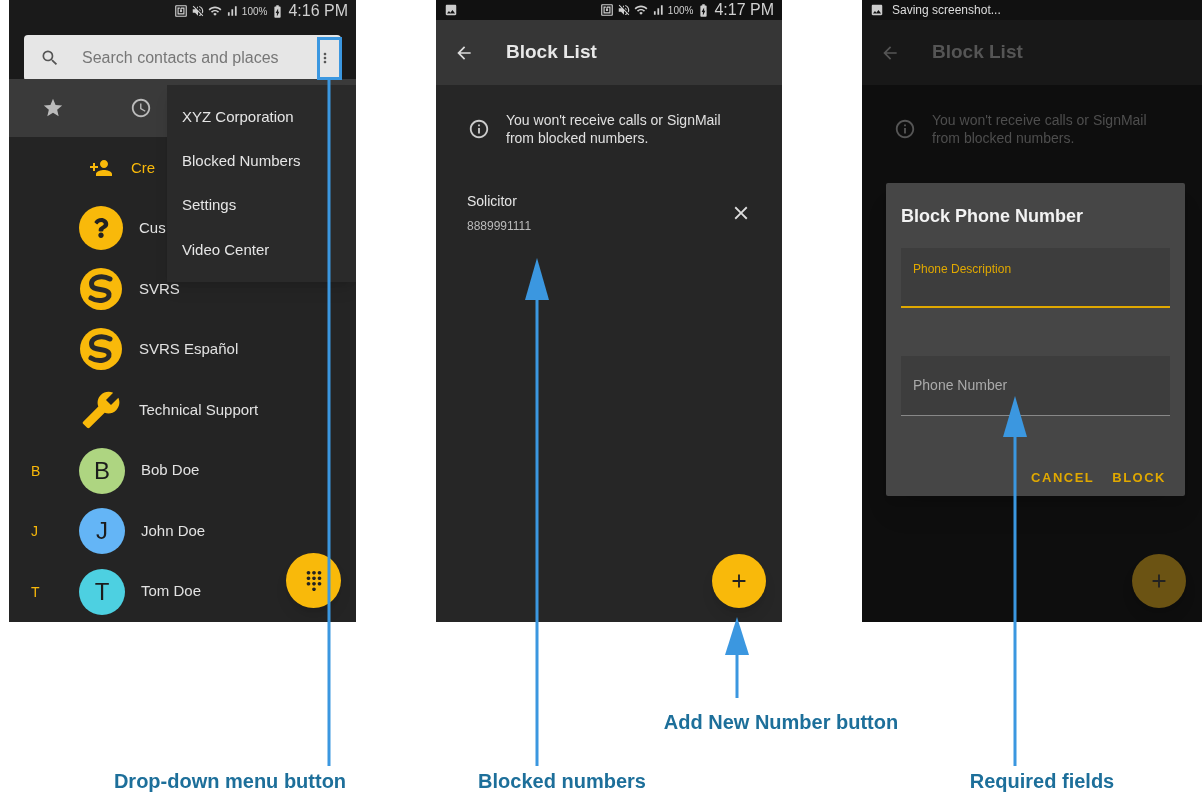  What do you see at coordinates (261, 249) in the screenshot?
I see `menu-item: Video Center` at bounding box center [261, 249].